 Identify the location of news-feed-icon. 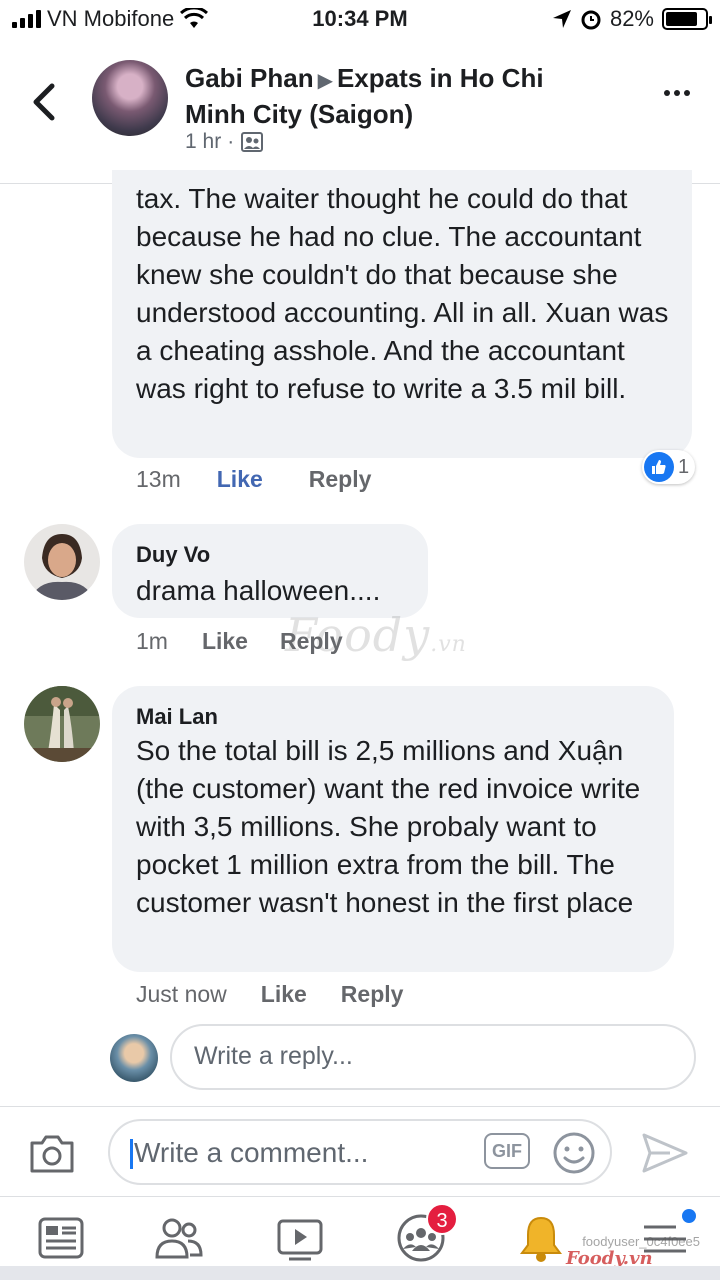
(61, 1238).